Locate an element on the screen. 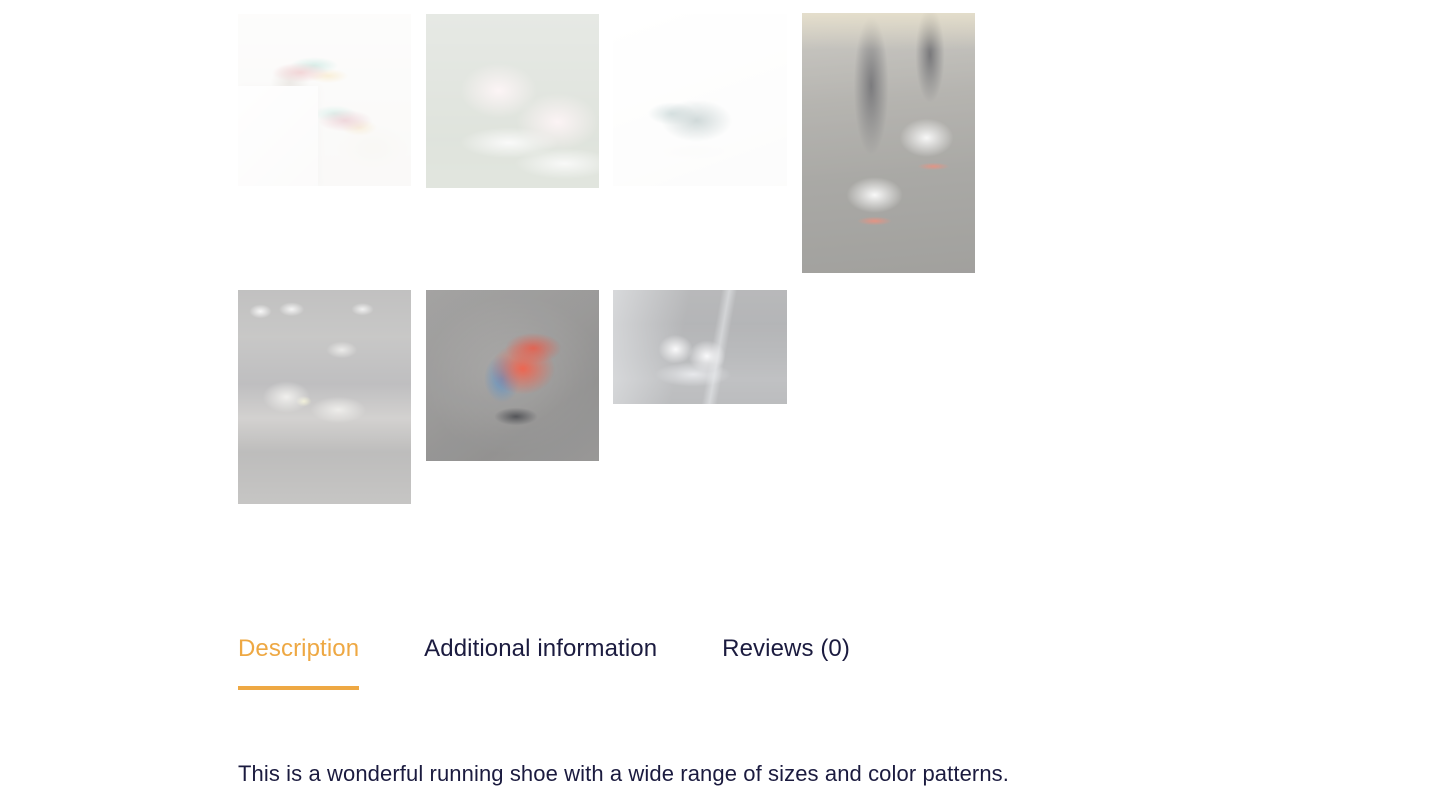  gallery-image-3-photo is located at coordinates (700, 100).